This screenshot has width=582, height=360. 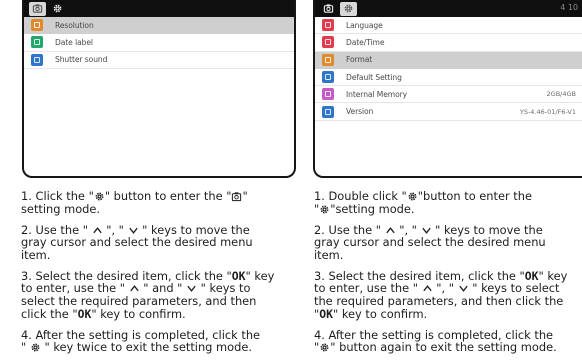 What do you see at coordinates (360, 112) in the screenshot?
I see `menu-item-label: Version` at bounding box center [360, 112].